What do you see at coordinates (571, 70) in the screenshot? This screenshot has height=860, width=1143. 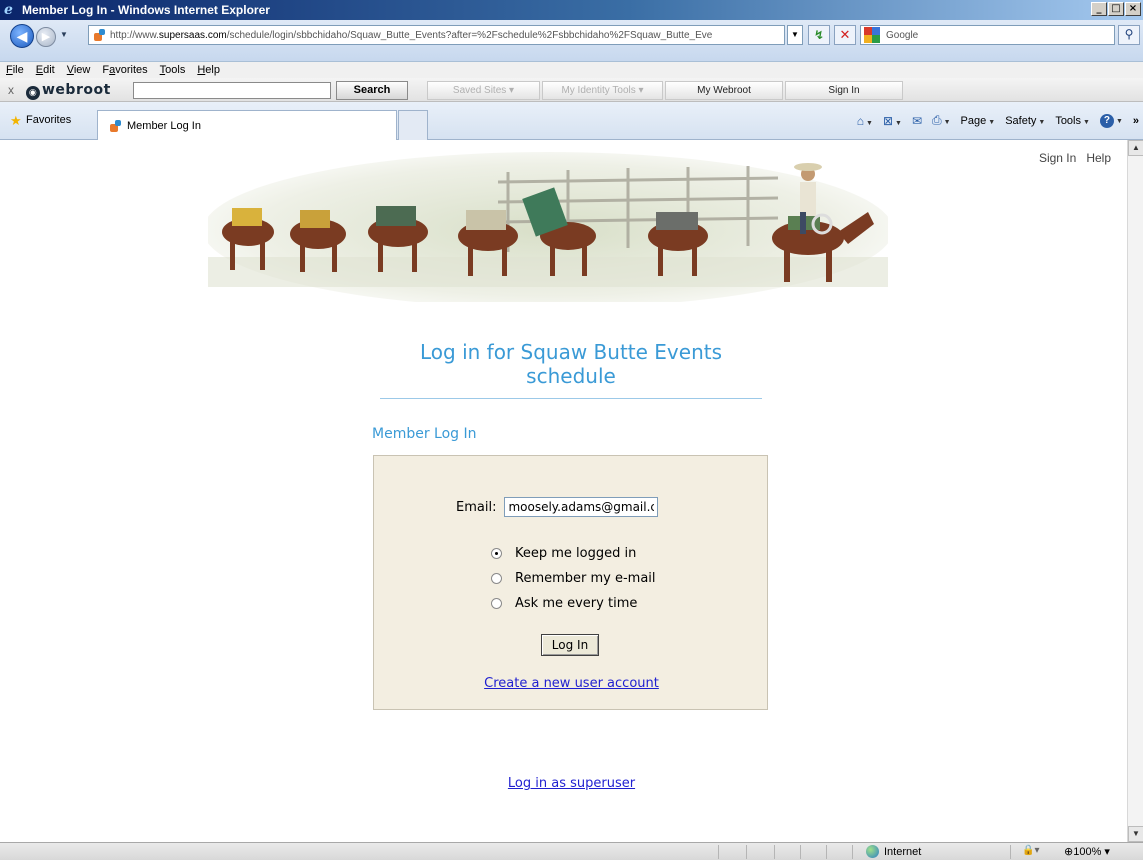 I see `menu-bar: File Edit View Favorites Tools Help` at bounding box center [571, 70].